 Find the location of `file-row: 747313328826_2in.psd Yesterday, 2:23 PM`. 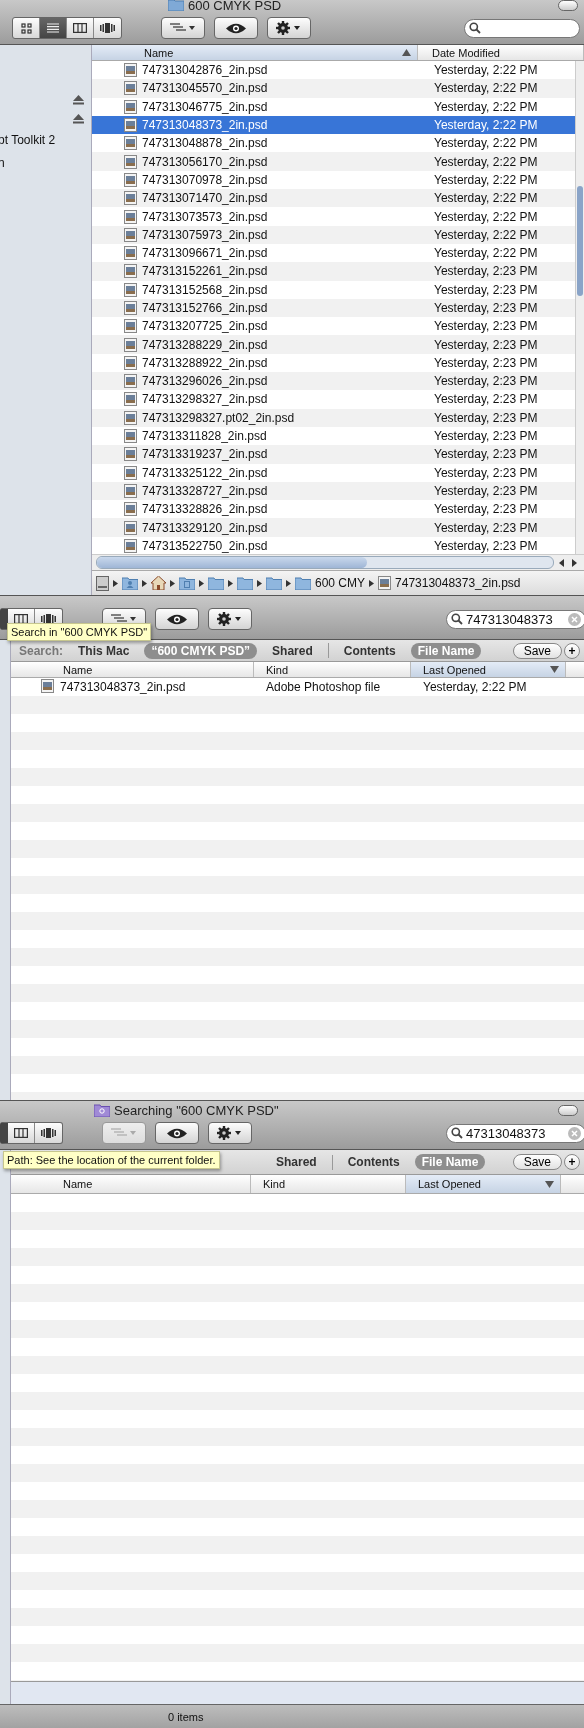

file-row: 747313328826_2in.psd Yesterday, 2:23 PM is located at coordinates (333, 509).